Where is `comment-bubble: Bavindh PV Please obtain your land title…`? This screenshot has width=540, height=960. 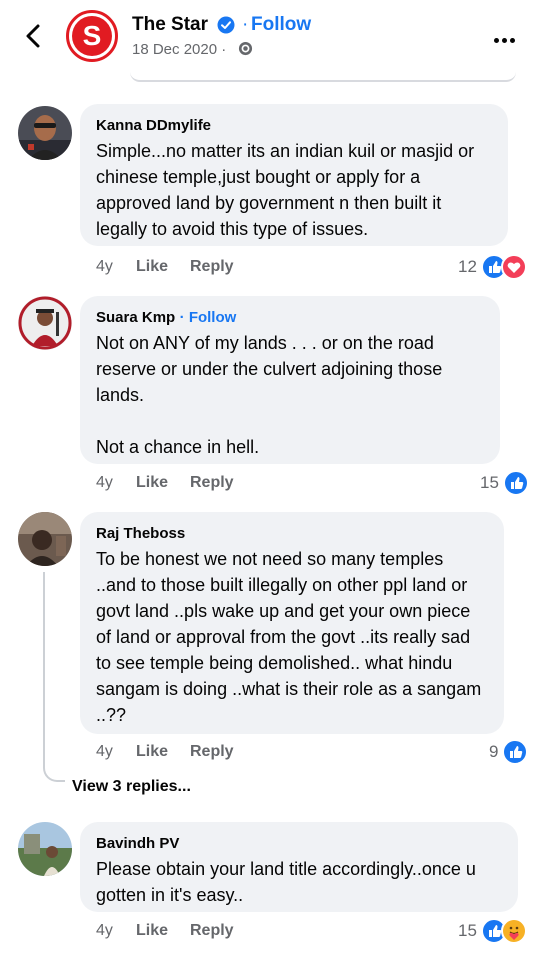 comment-bubble: Bavindh PV Please obtain your land title… is located at coordinates (299, 867).